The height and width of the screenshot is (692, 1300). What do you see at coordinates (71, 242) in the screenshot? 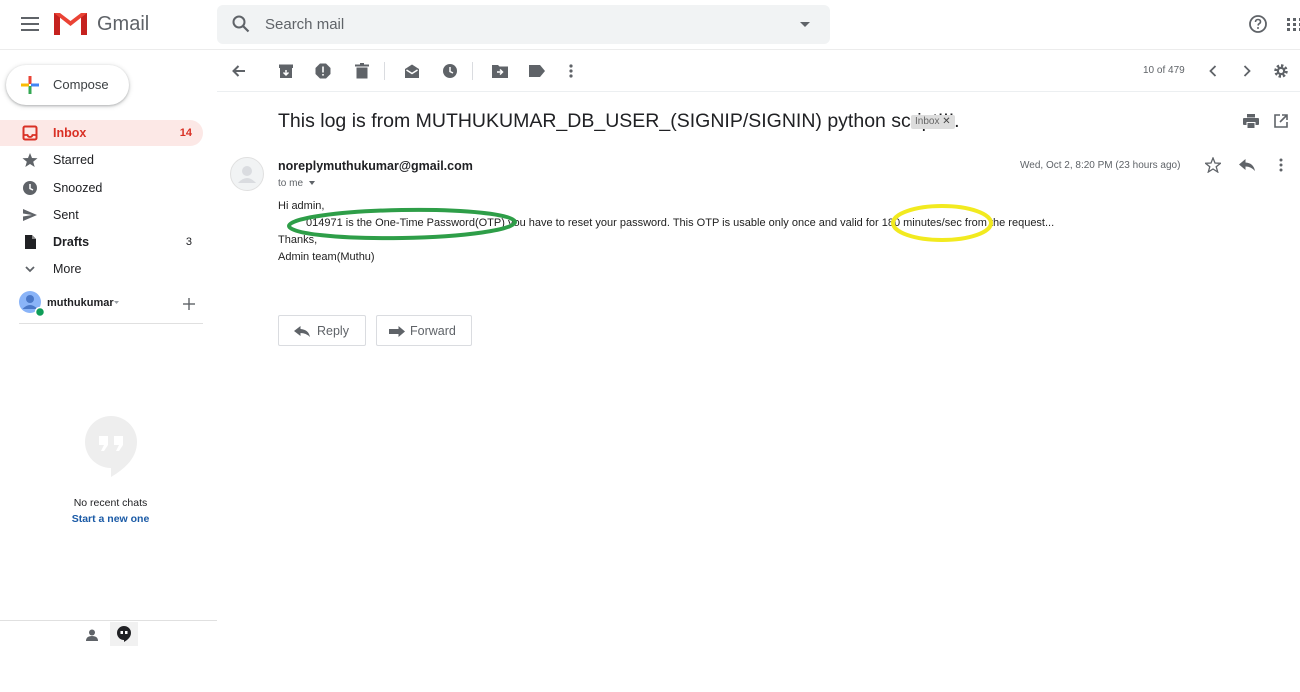
I see `sidebar-item-label: Drafts` at bounding box center [71, 242].